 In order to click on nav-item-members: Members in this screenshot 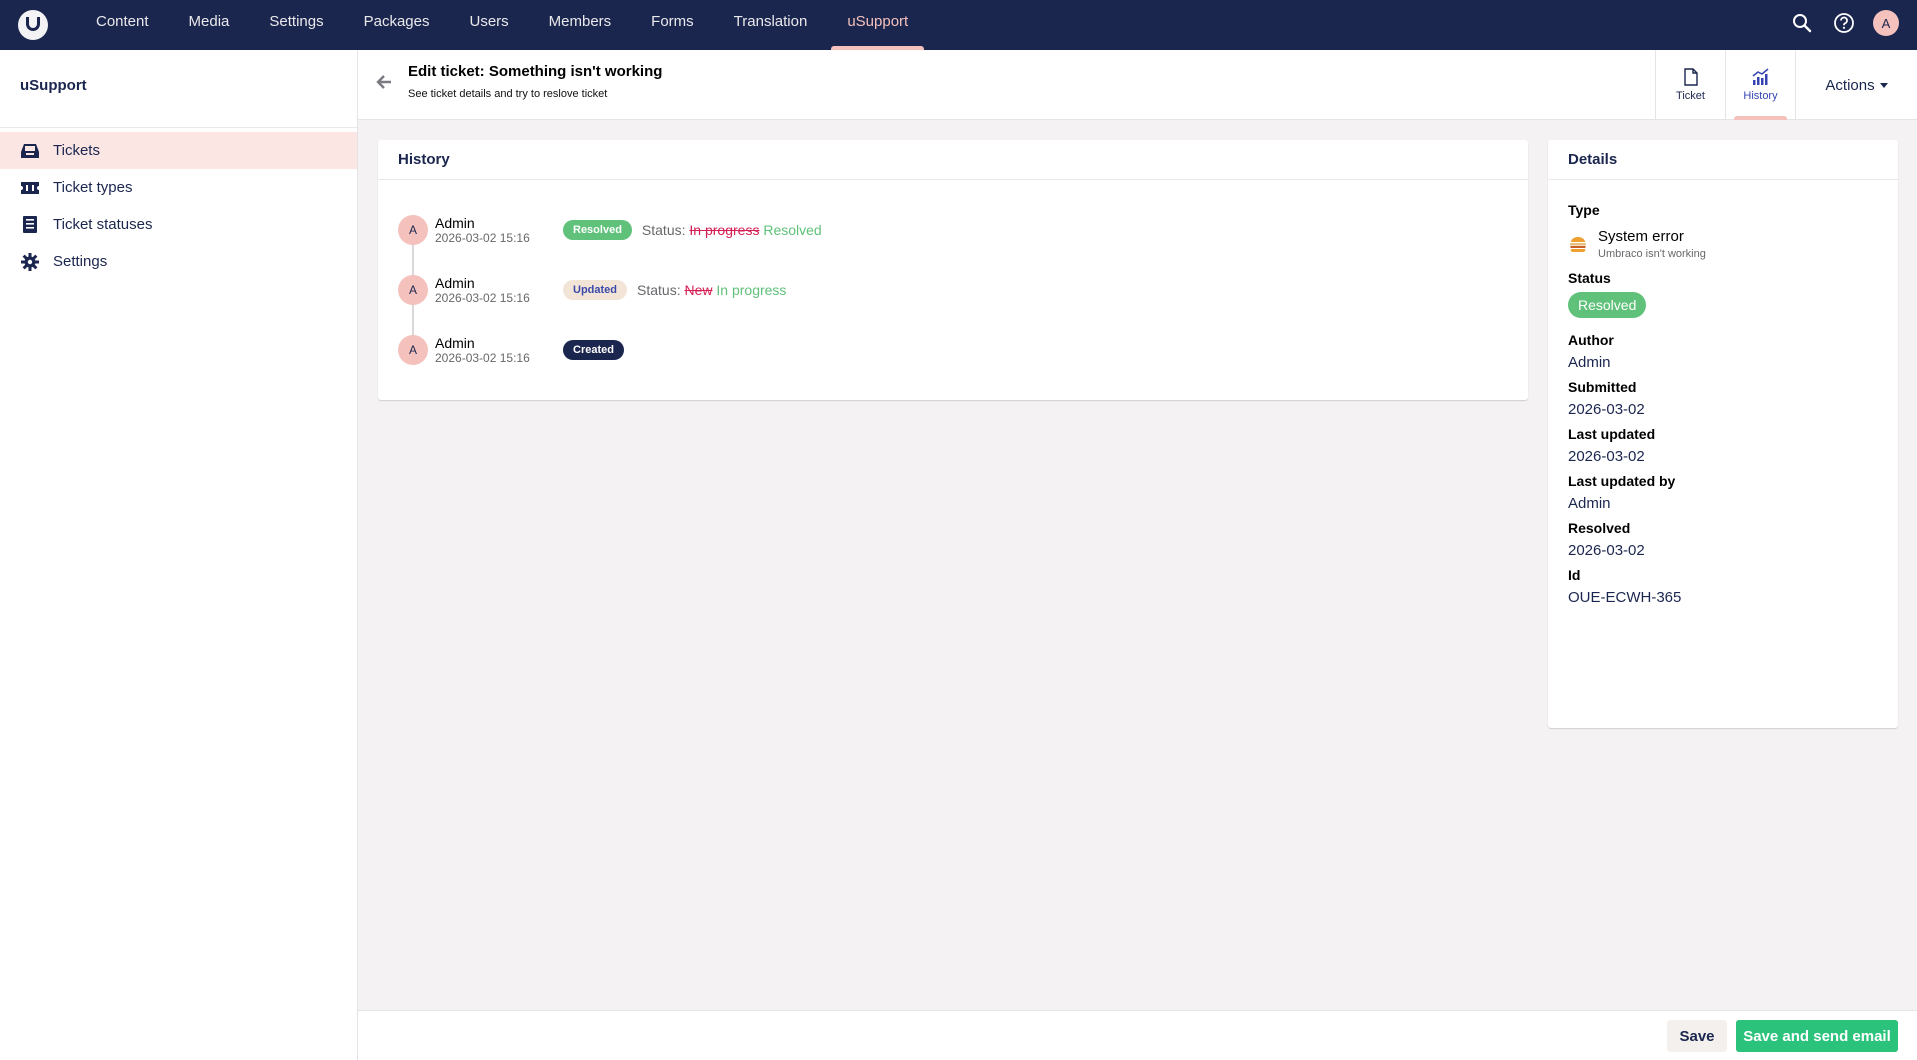, I will do `click(580, 25)`.